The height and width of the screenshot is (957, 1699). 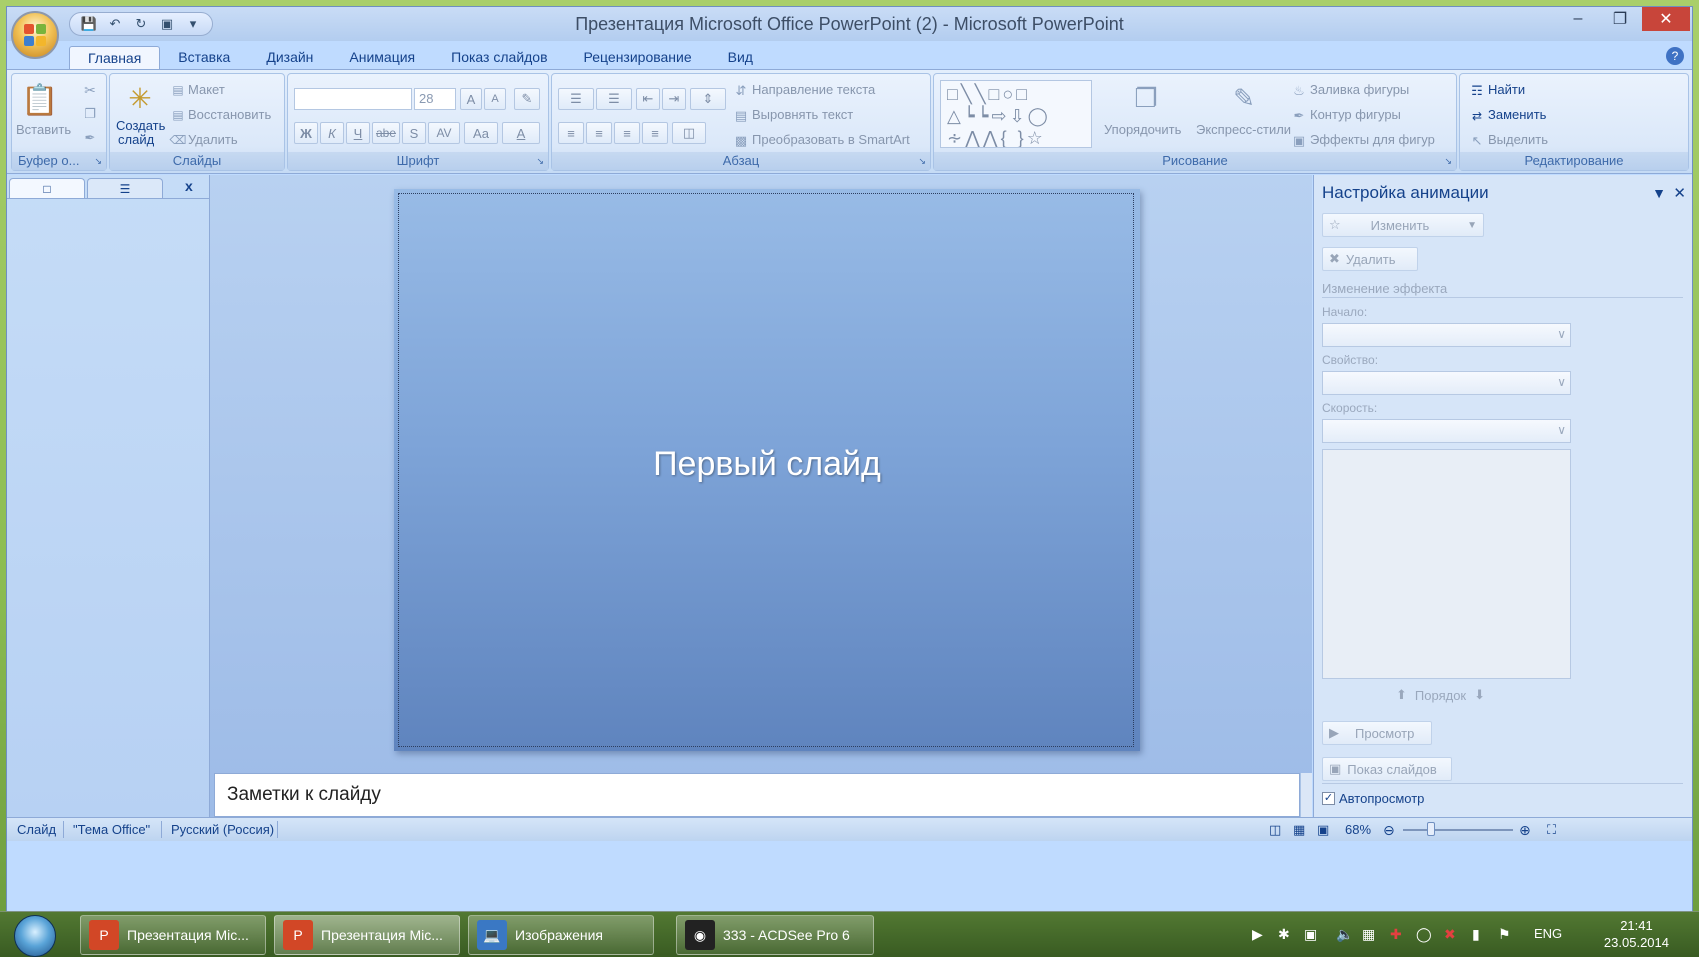 What do you see at coordinates (1243, 129) in the screenshot?
I see `quick-styles-button: Экспресс-стили` at bounding box center [1243, 129].